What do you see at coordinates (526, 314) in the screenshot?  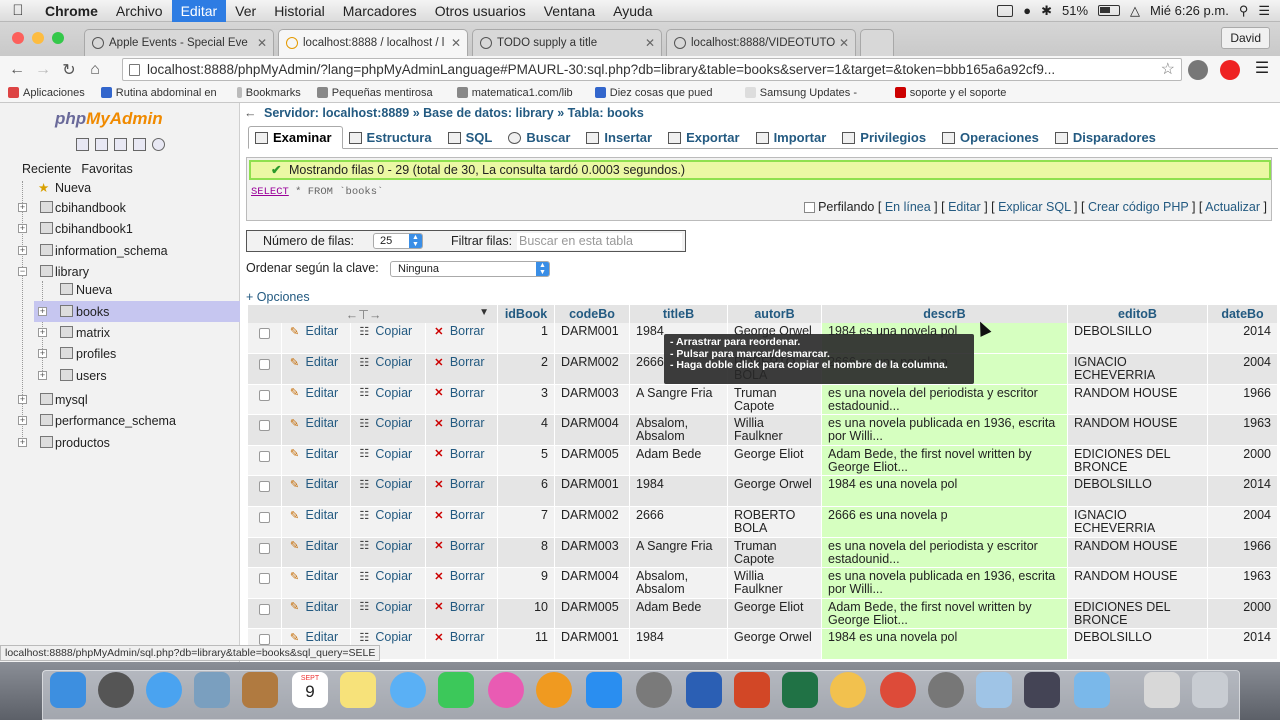 I see `column-header: idBook` at bounding box center [526, 314].